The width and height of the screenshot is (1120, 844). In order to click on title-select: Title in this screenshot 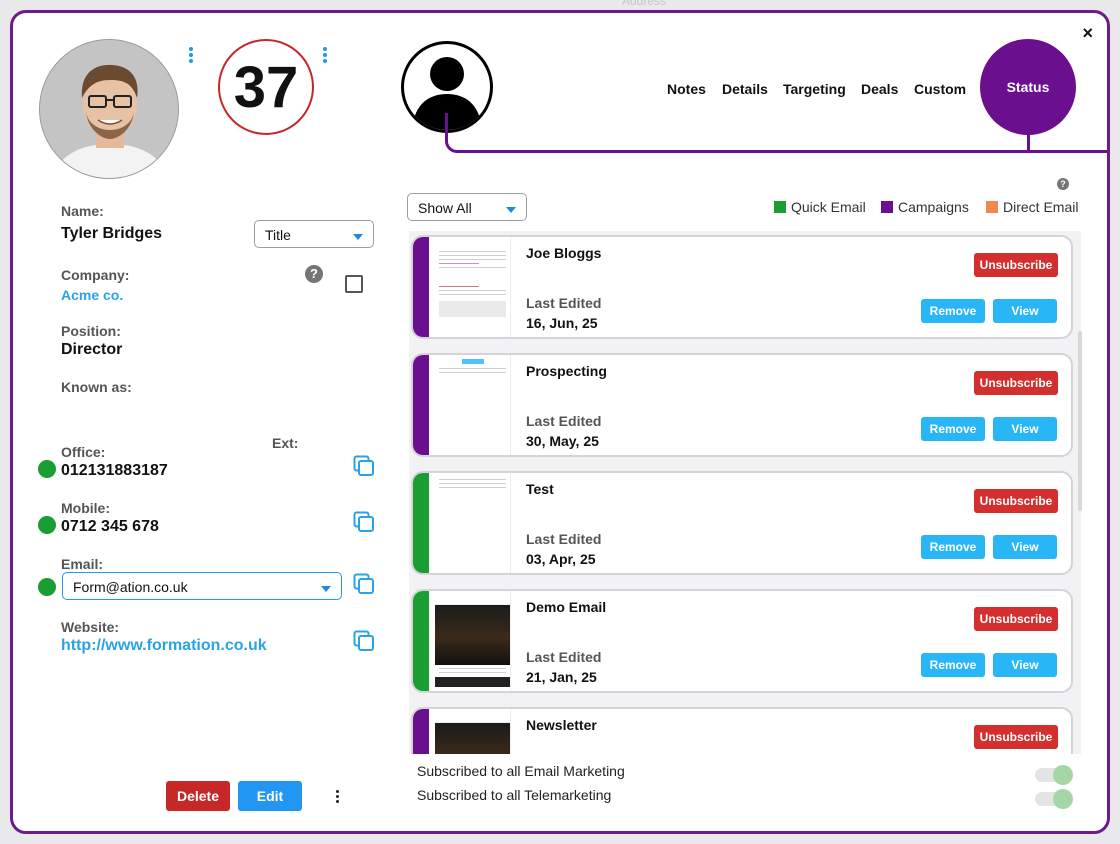, I will do `click(314, 234)`.